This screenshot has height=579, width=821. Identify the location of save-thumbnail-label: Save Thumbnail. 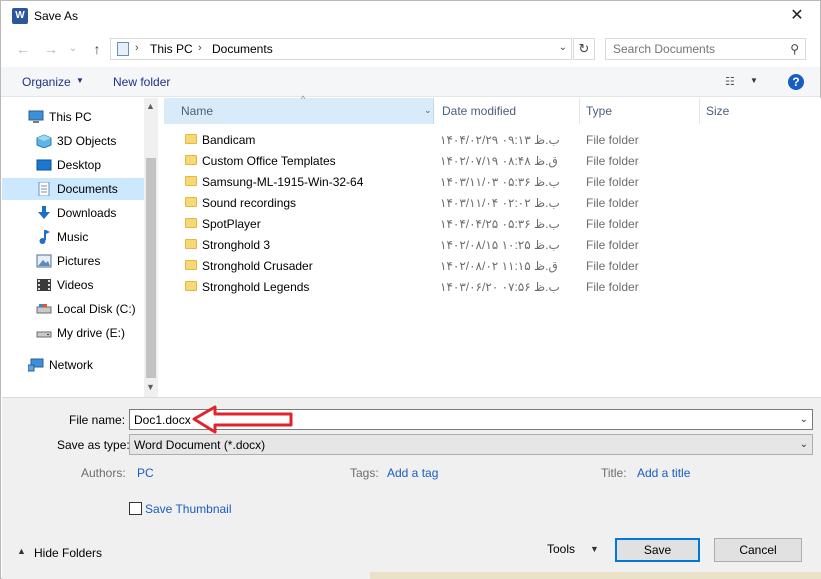
(188, 509).